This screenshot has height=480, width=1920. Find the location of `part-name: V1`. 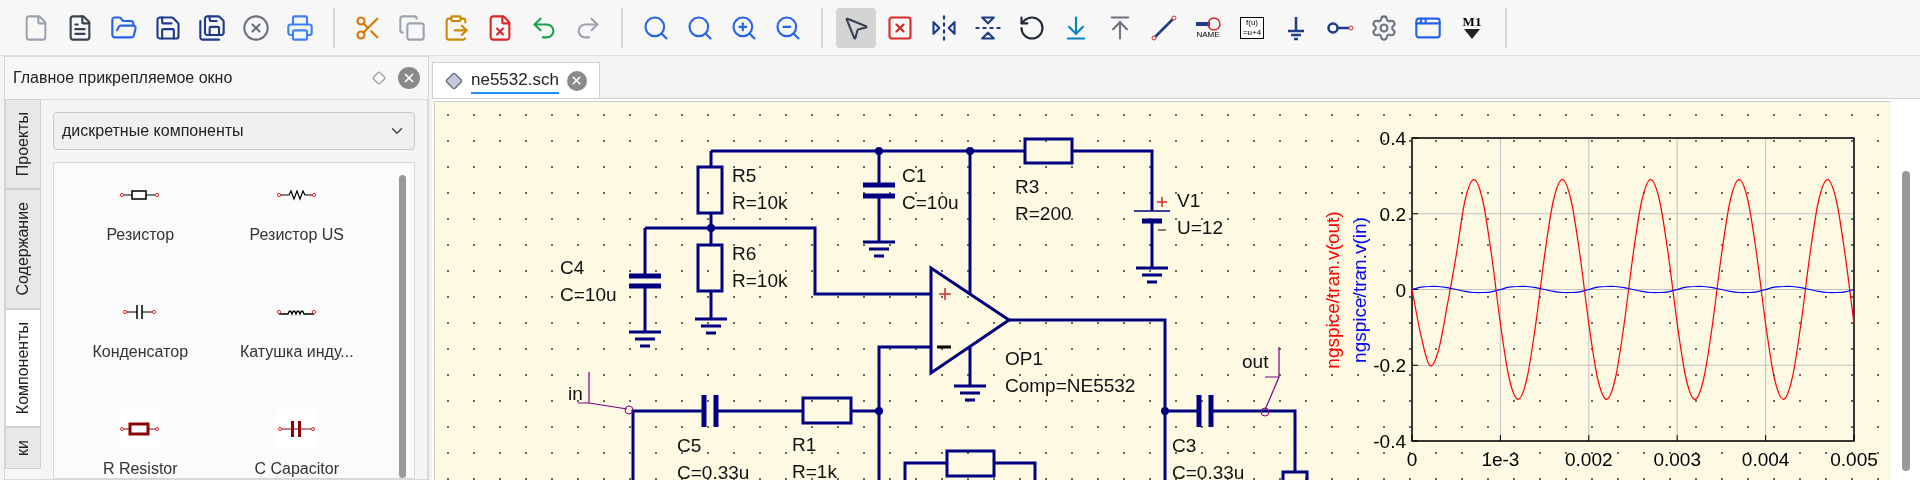

part-name: V1 is located at coordinates (1189, 200).